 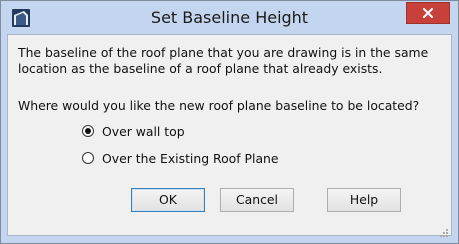 I want to click on close-icon, so click(x=428, y=13).